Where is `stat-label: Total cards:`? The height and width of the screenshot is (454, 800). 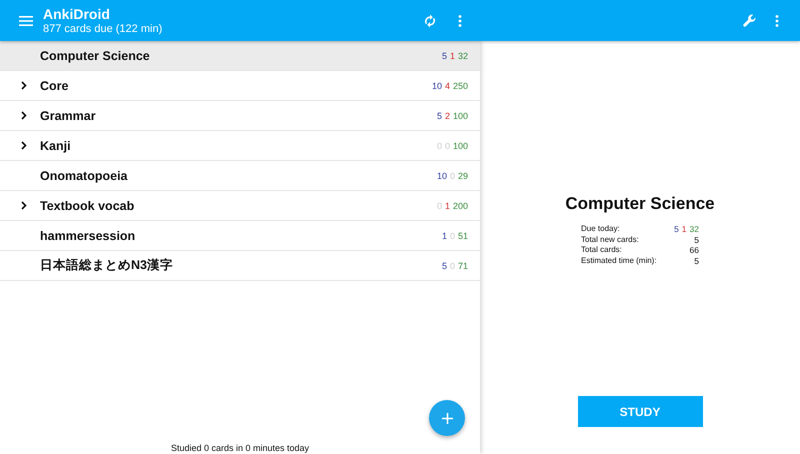 stat-label: Total cards: is located at coordinates (602, 250).